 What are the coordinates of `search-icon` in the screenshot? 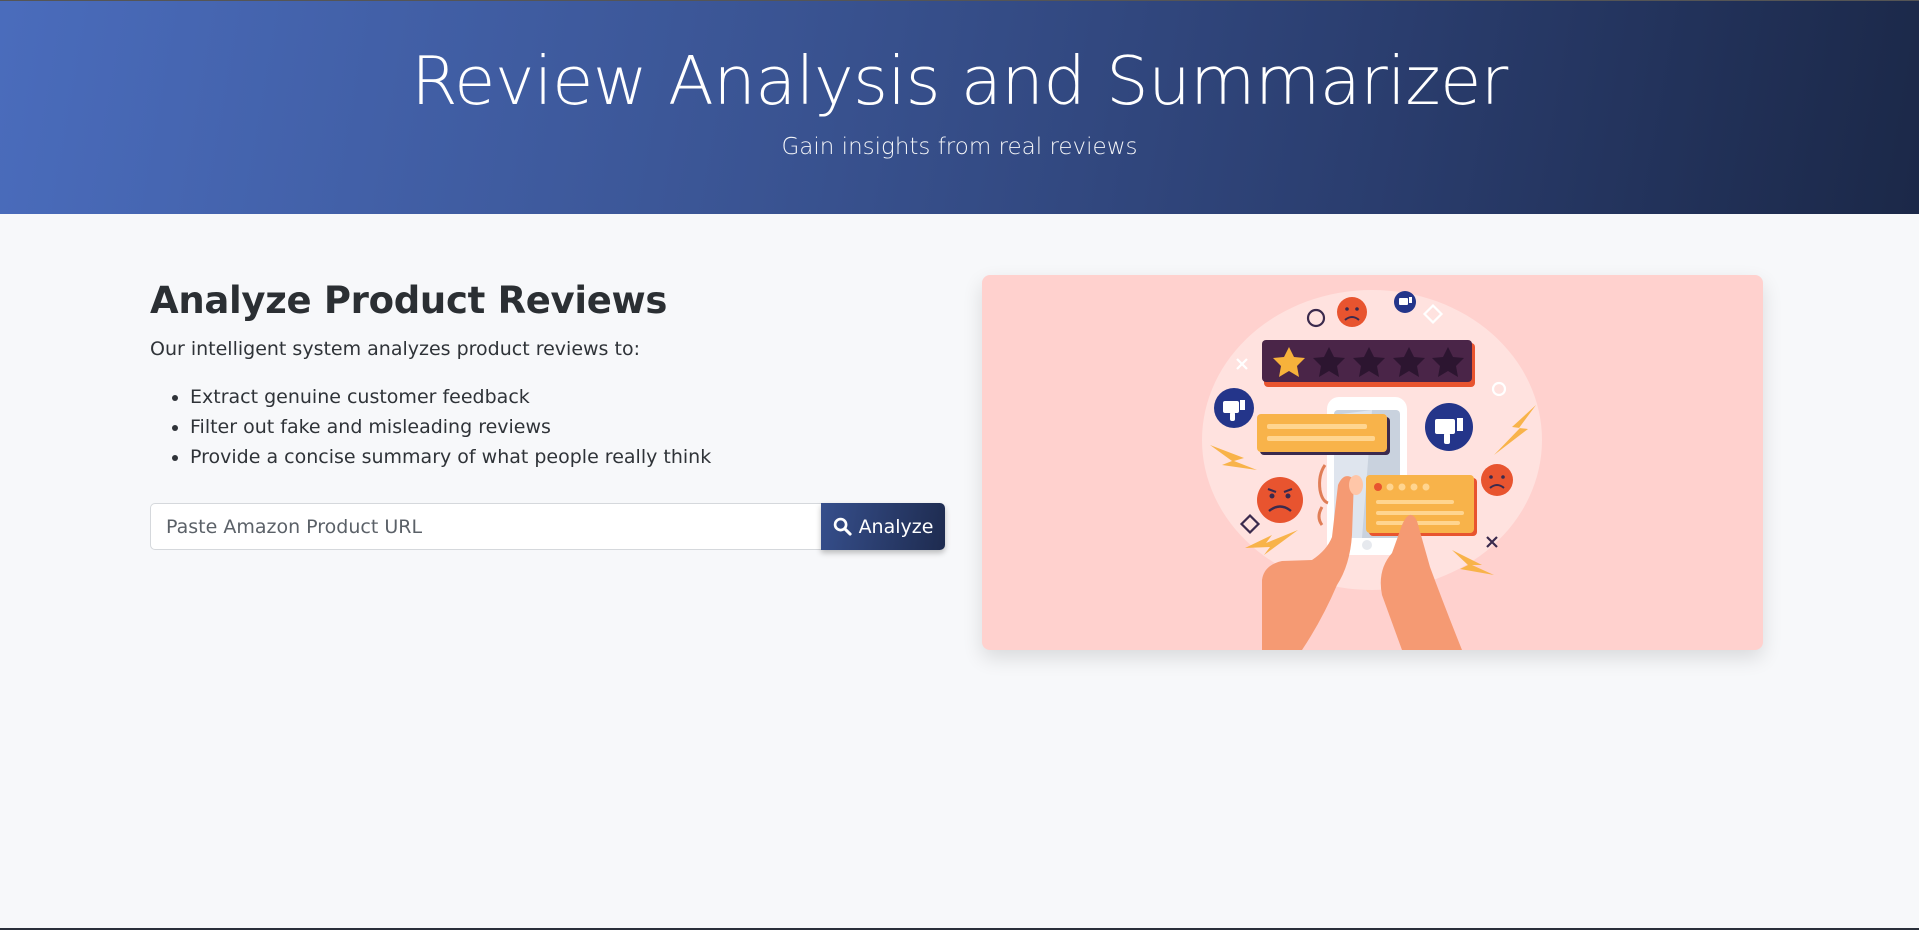 It's located at (842, 526).